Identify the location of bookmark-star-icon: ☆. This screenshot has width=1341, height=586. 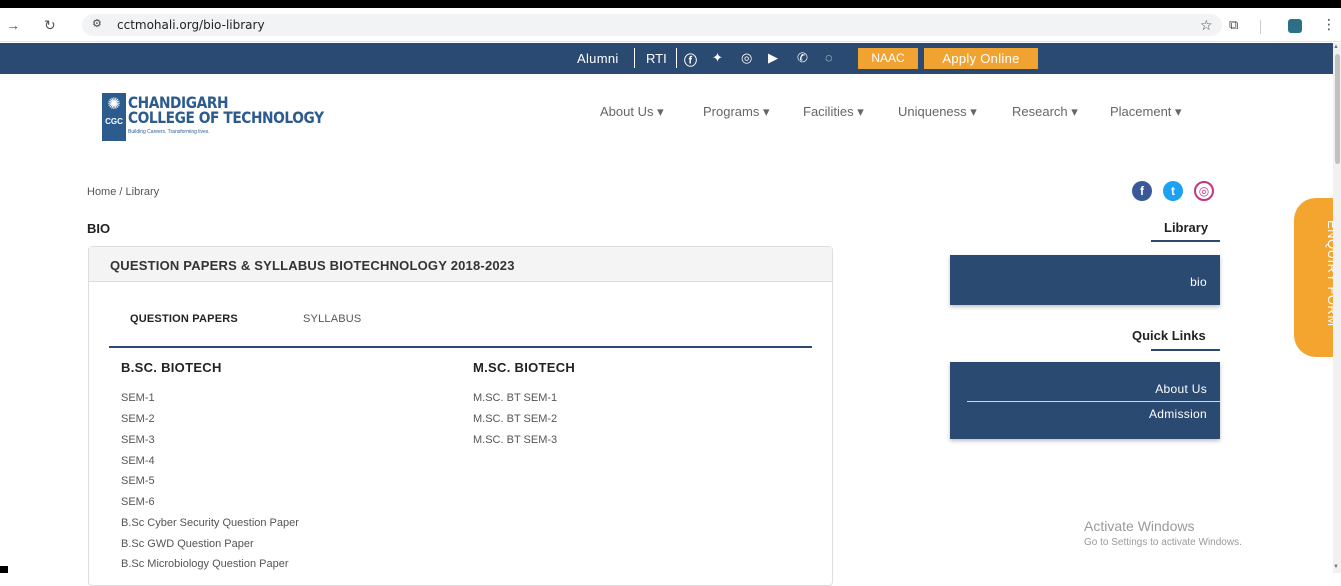
(1206, 25).